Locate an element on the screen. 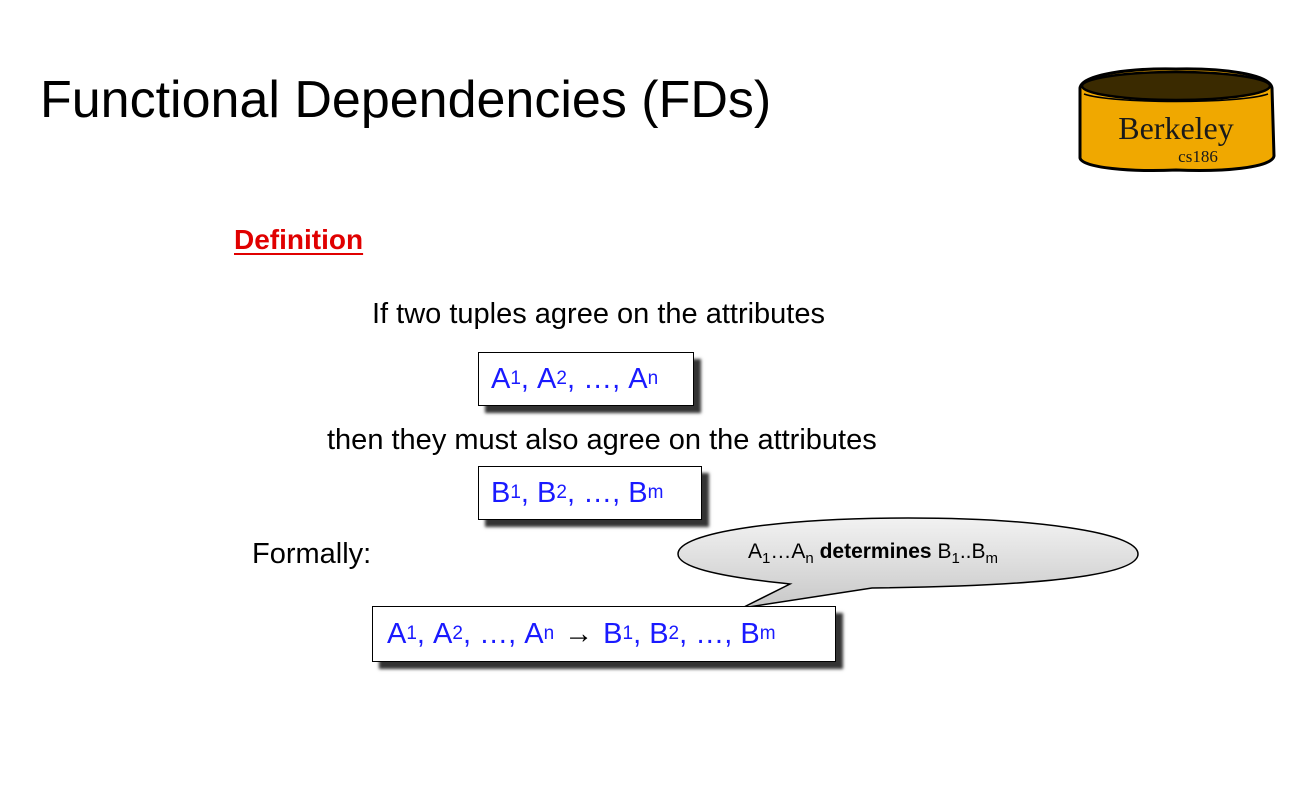 The image size is (1315, 785). formally-label: Formally: is located at coordinates (312, 554).